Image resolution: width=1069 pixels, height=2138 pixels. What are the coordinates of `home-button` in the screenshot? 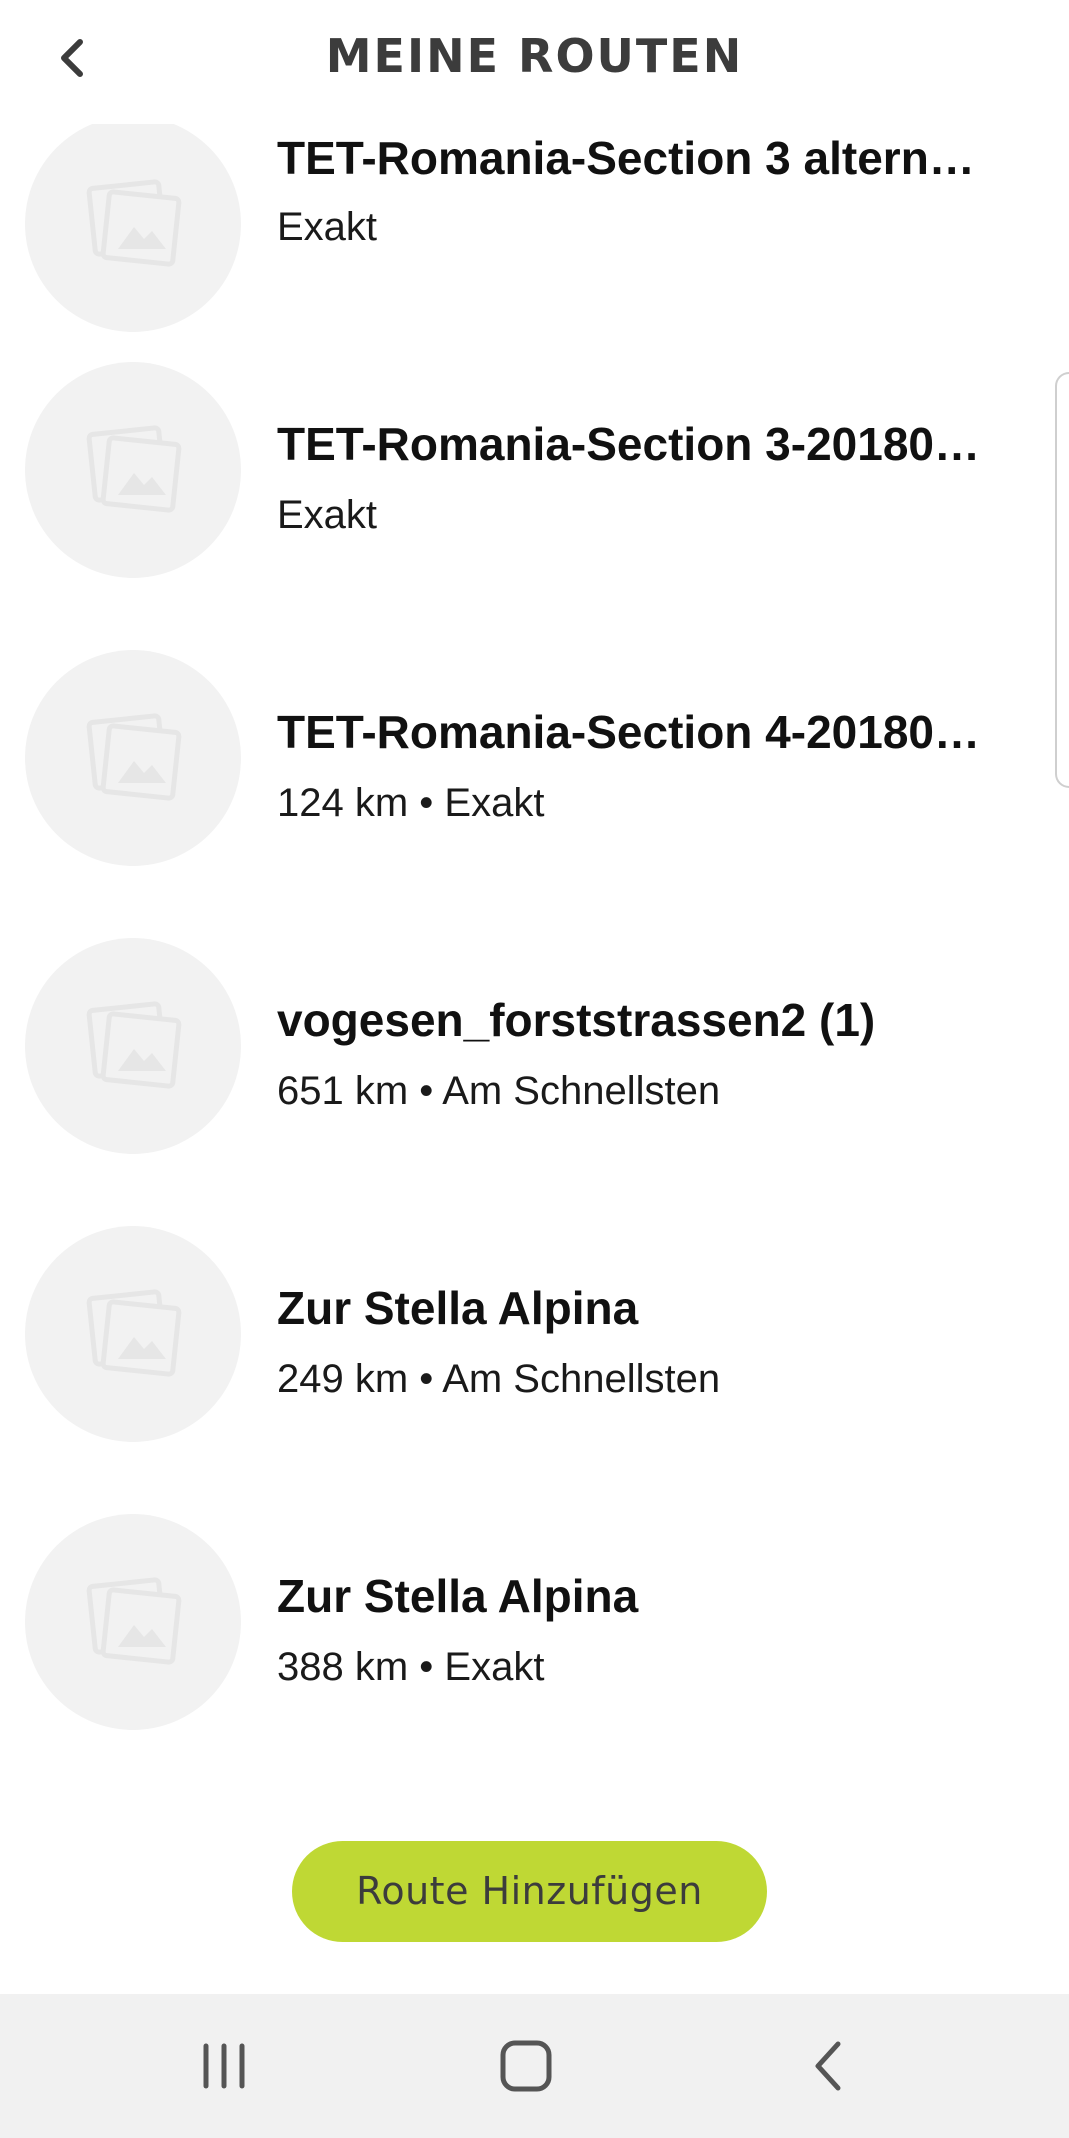 It's located at (526, 2066).